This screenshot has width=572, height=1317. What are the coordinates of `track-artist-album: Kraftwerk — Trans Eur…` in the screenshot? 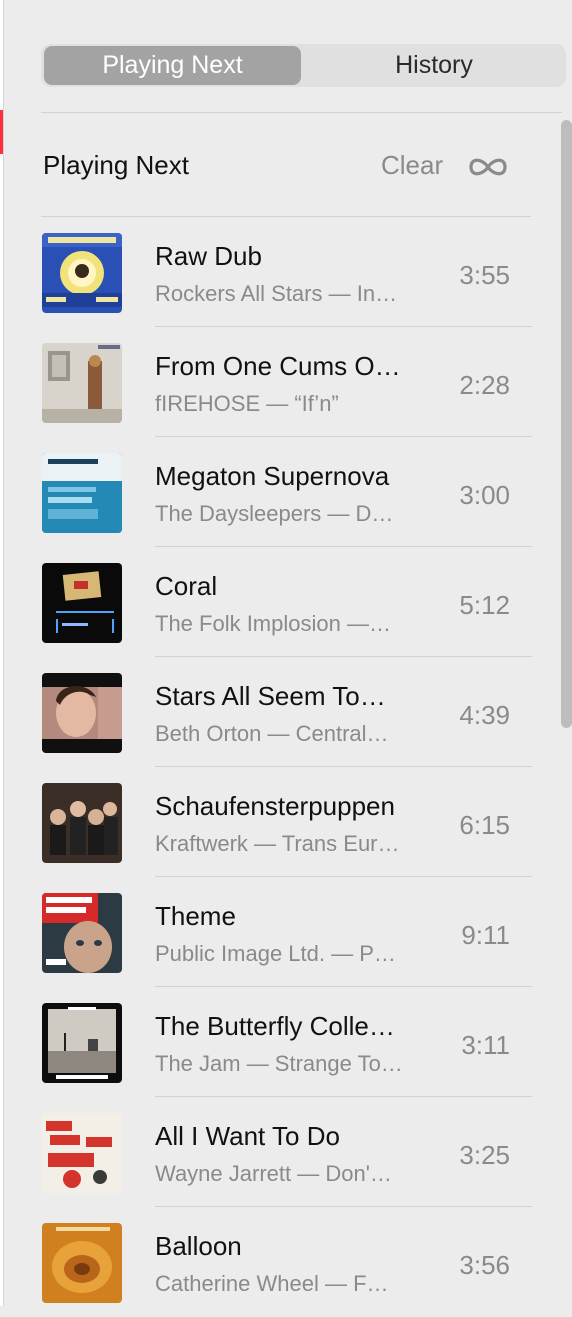 It's located at (277, 843).